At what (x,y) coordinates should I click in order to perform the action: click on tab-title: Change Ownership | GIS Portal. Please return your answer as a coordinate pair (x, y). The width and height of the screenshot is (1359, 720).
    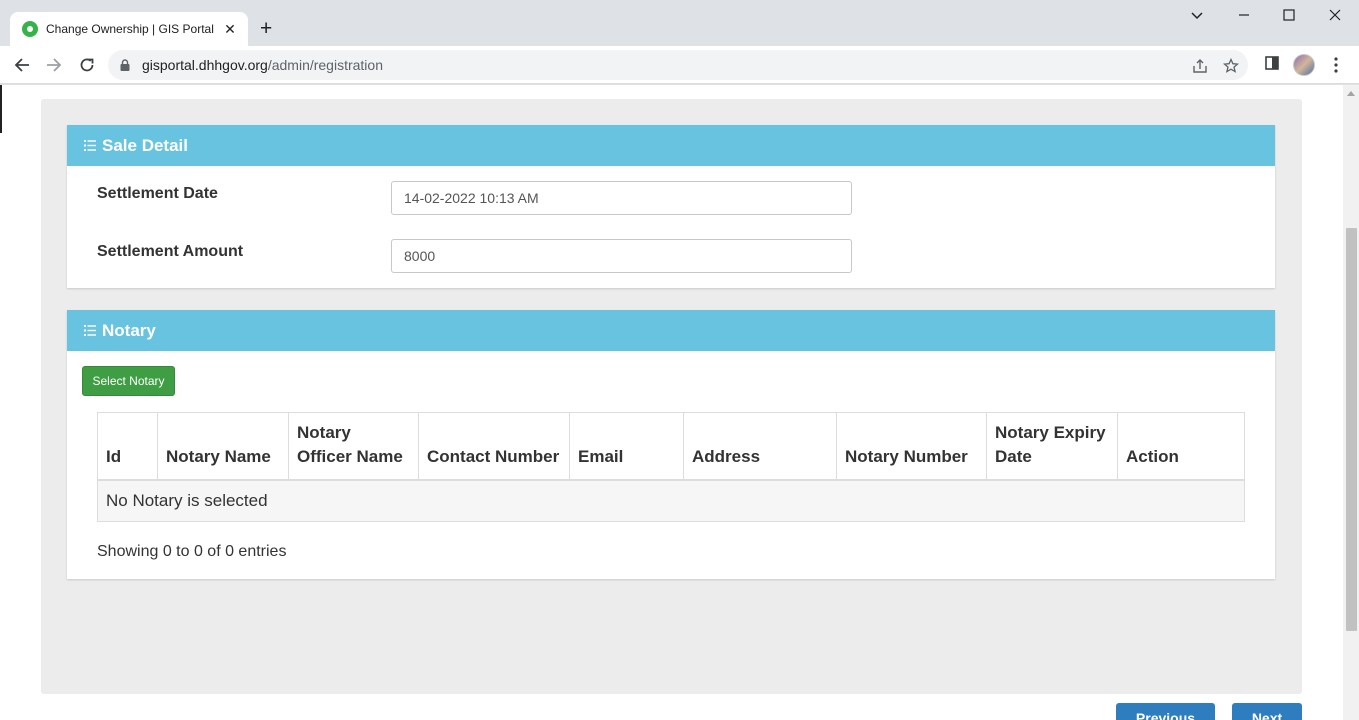
    Looking at the image, I should click on (130, 29).